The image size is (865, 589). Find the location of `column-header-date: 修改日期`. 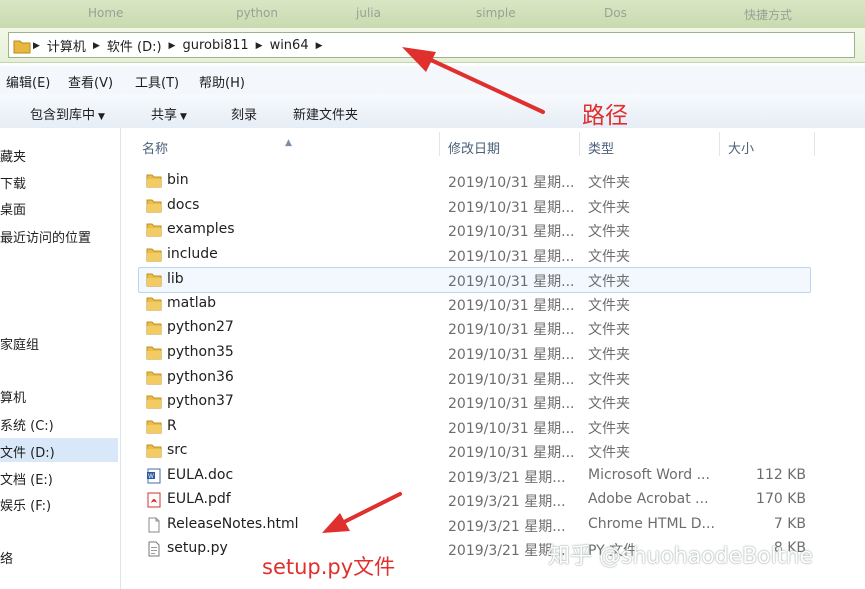

column-header-date: 修改日期 is located at coordinates (511, 144).